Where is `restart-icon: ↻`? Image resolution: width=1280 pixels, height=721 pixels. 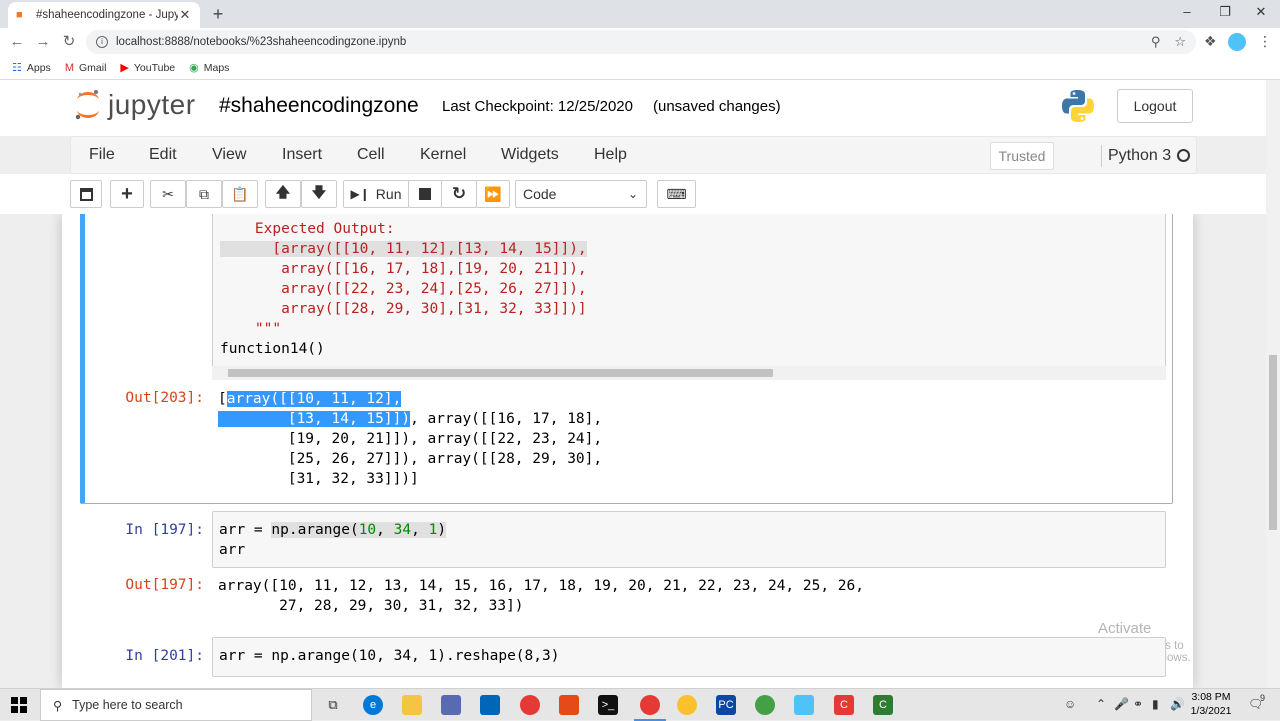 restart-icon: ↻ is located at coordinates (459, 193).